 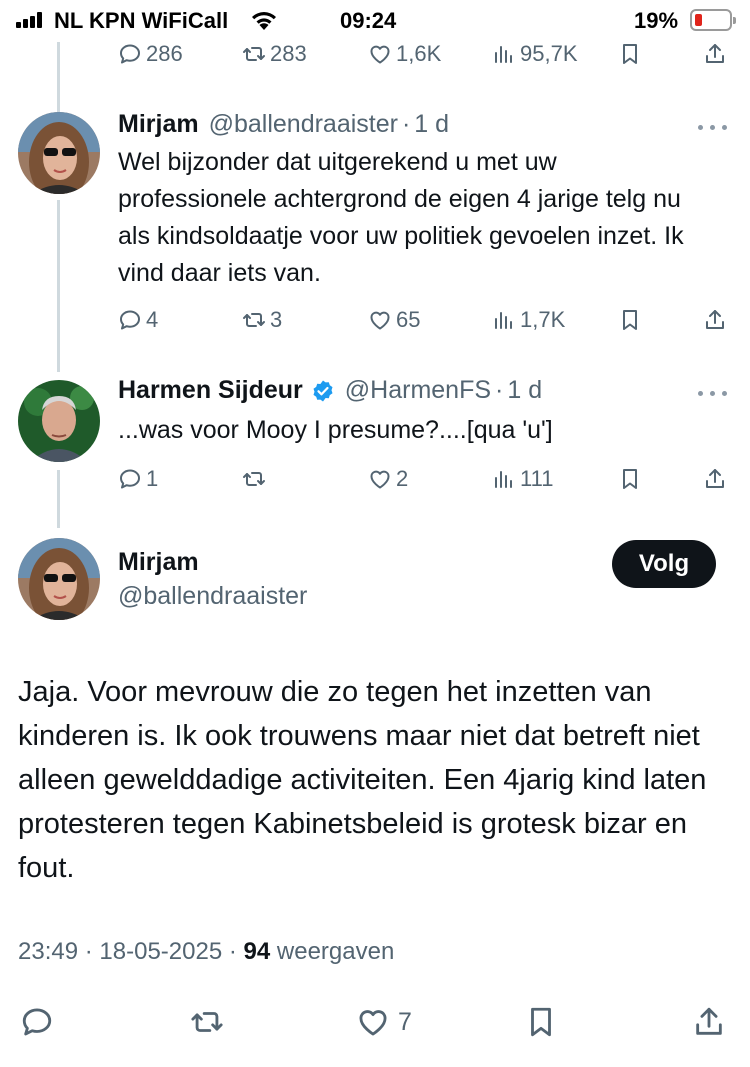 What do you see at coordinates (257, 951) in the screenshot?
I see `views-count: 94` at bounding box center [257, 951].